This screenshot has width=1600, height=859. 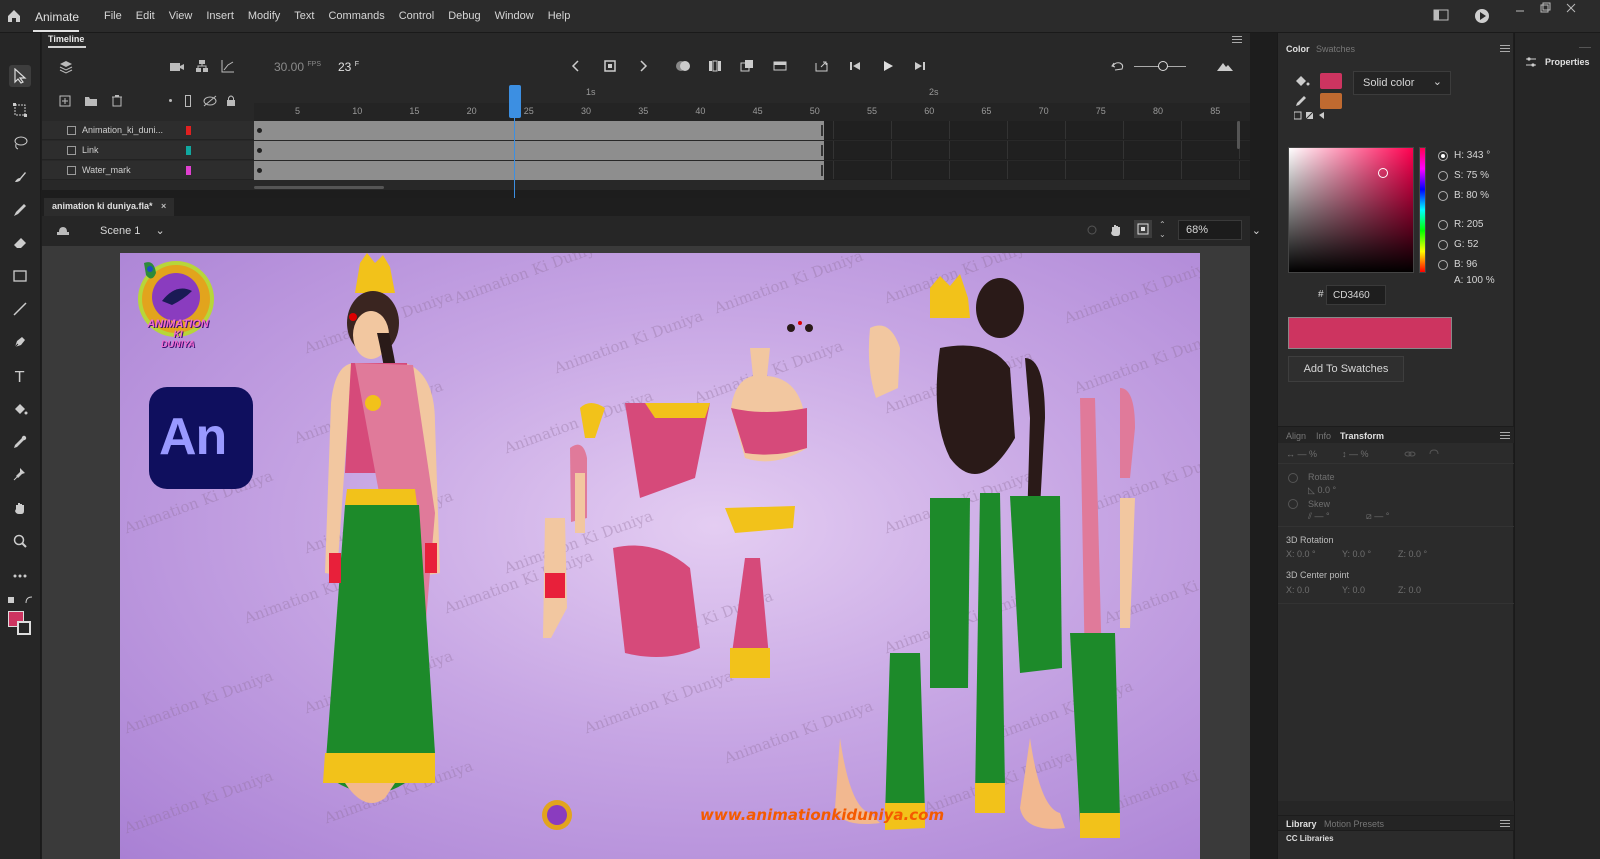 What do you see at coordinates (1402, 83) in the screenshot?
I see `fill-type-dropdown: Solid color ⌄` at bounding box center [1402, 83].